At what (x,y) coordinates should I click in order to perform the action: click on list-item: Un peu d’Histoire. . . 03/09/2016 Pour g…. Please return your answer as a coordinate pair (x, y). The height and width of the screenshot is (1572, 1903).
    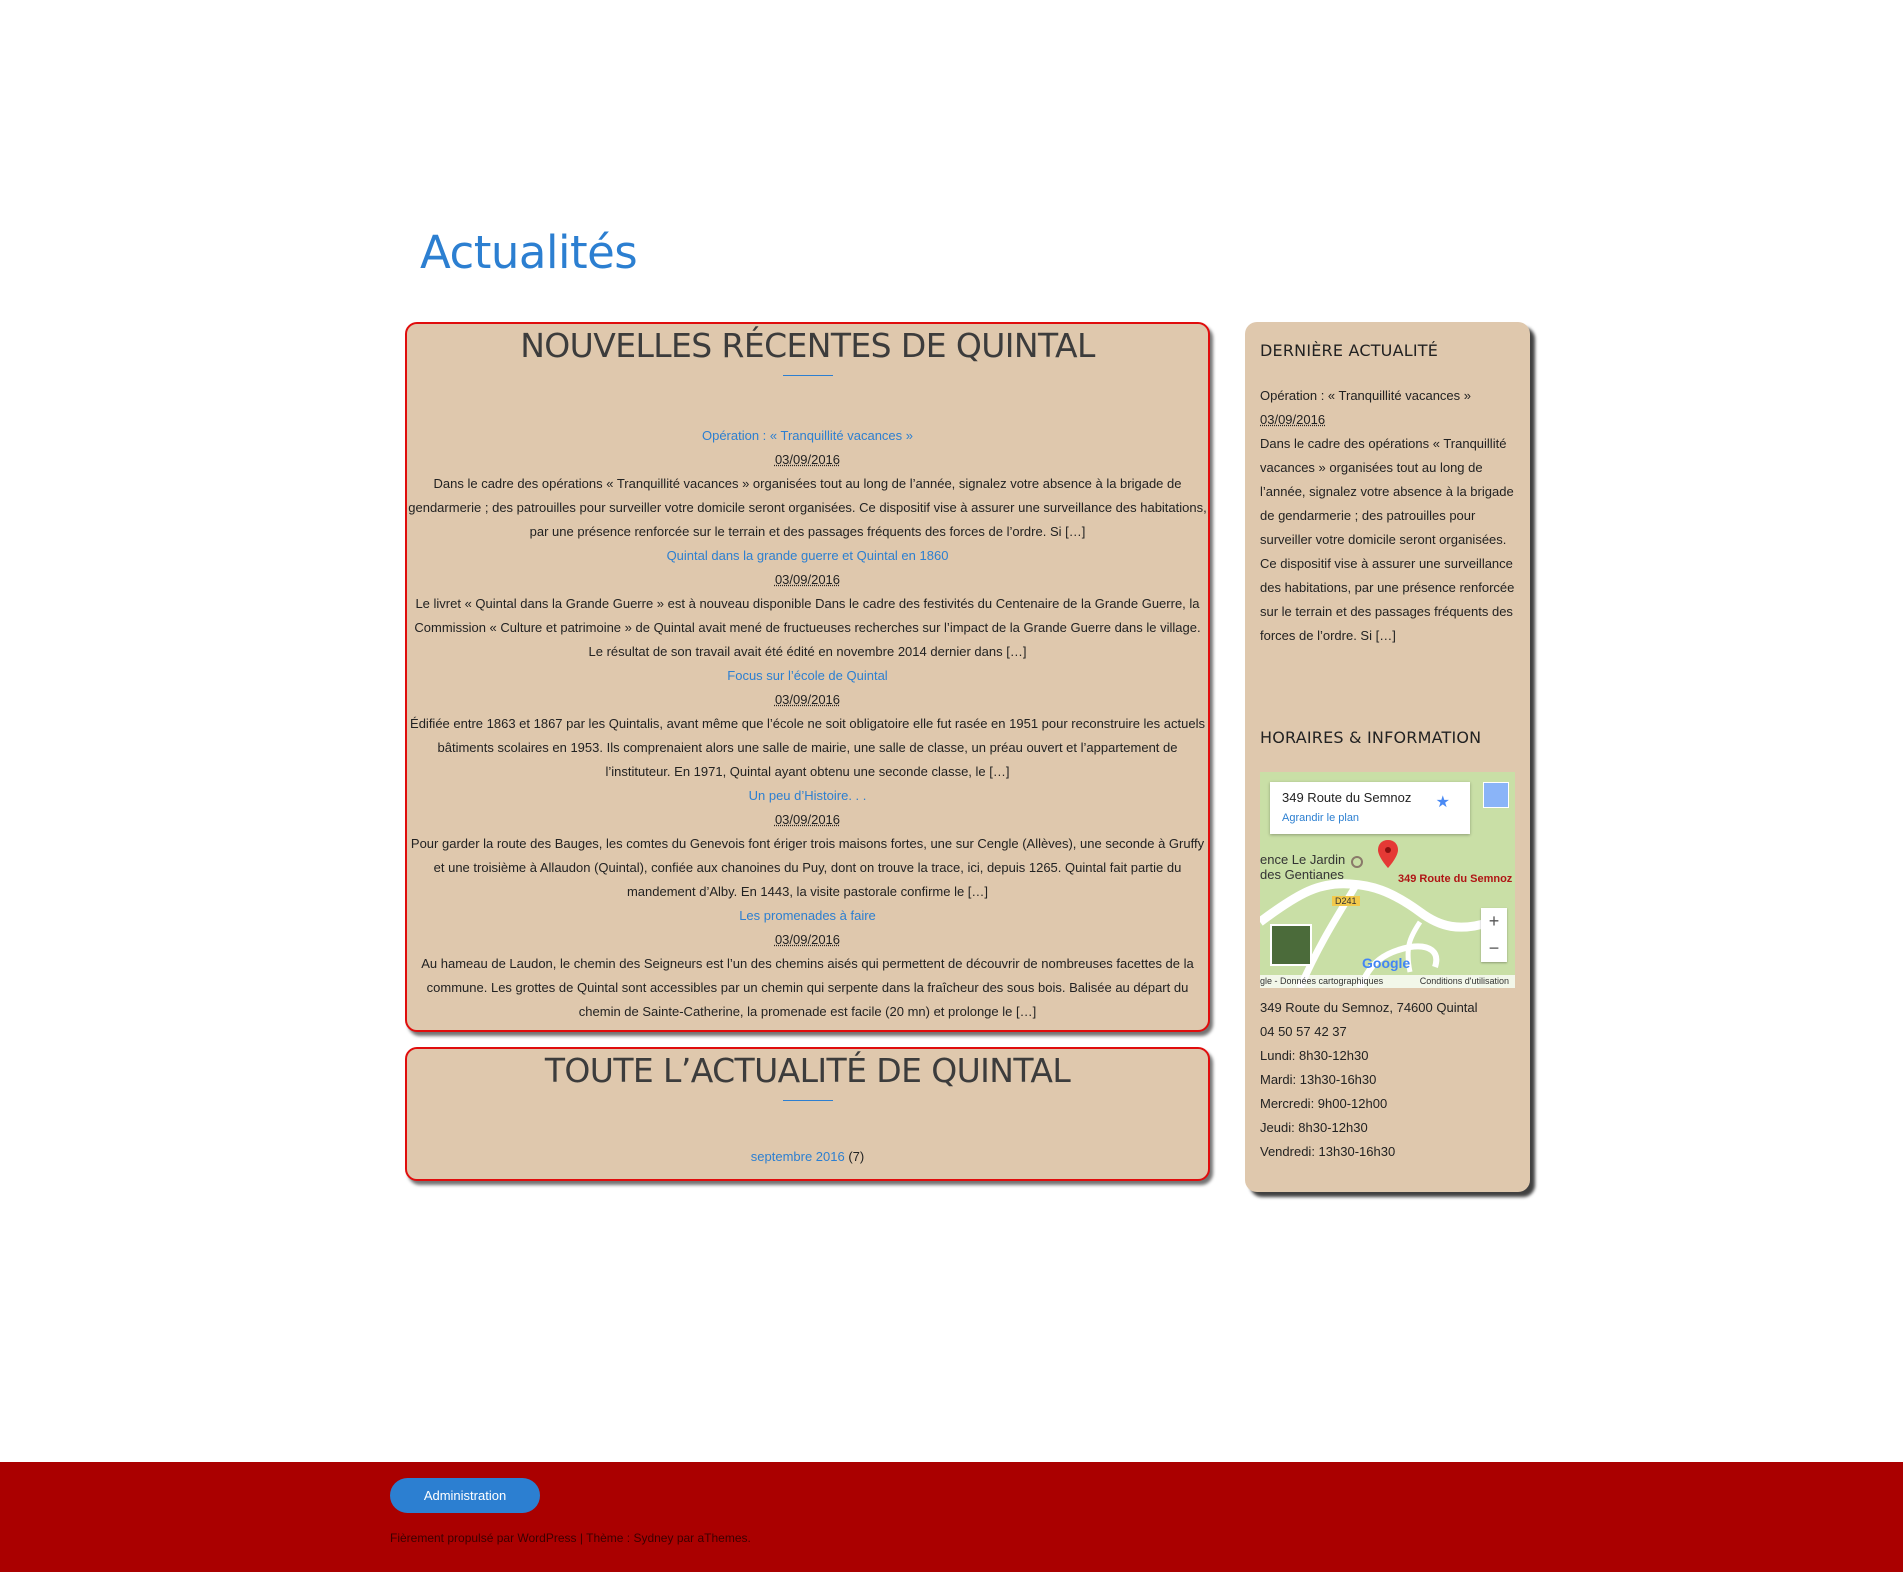
    Looking at the image, I should click on (807, 844).